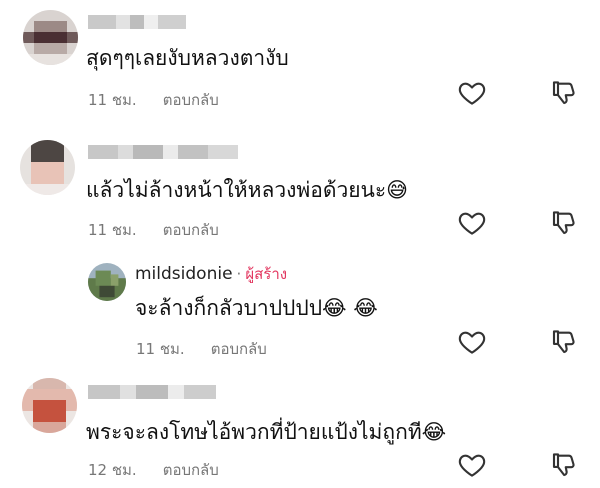 The width and height of the screenshot is (600, 488). I want to click on comment-text: สุดๆๆเลยงับหลวงตางับ, so click(187, 58).